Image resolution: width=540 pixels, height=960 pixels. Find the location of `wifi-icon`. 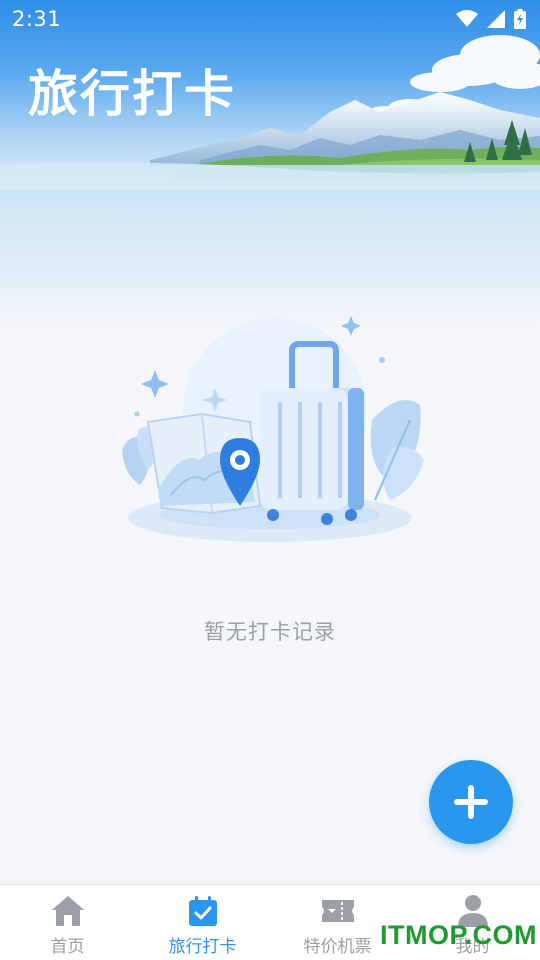

wifi-icon is located at coordinates (467, 18).